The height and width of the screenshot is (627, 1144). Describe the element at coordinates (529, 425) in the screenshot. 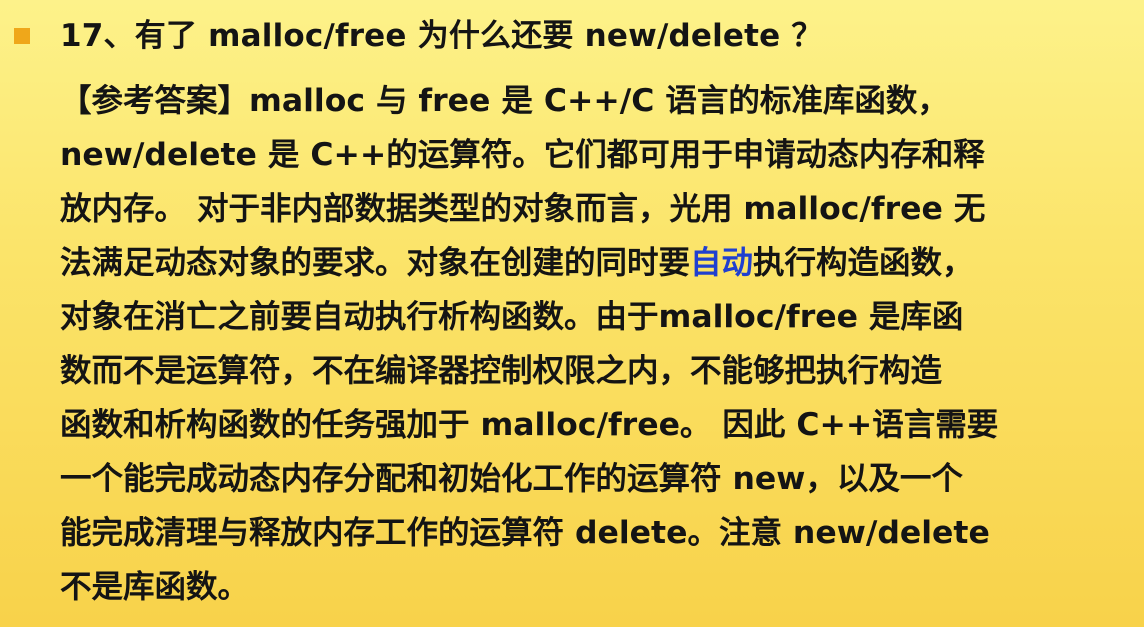

I see `answer-line-7: 函数和析构函数的任务强加于 malloc/free。 因此 C++语言需要` at that location.